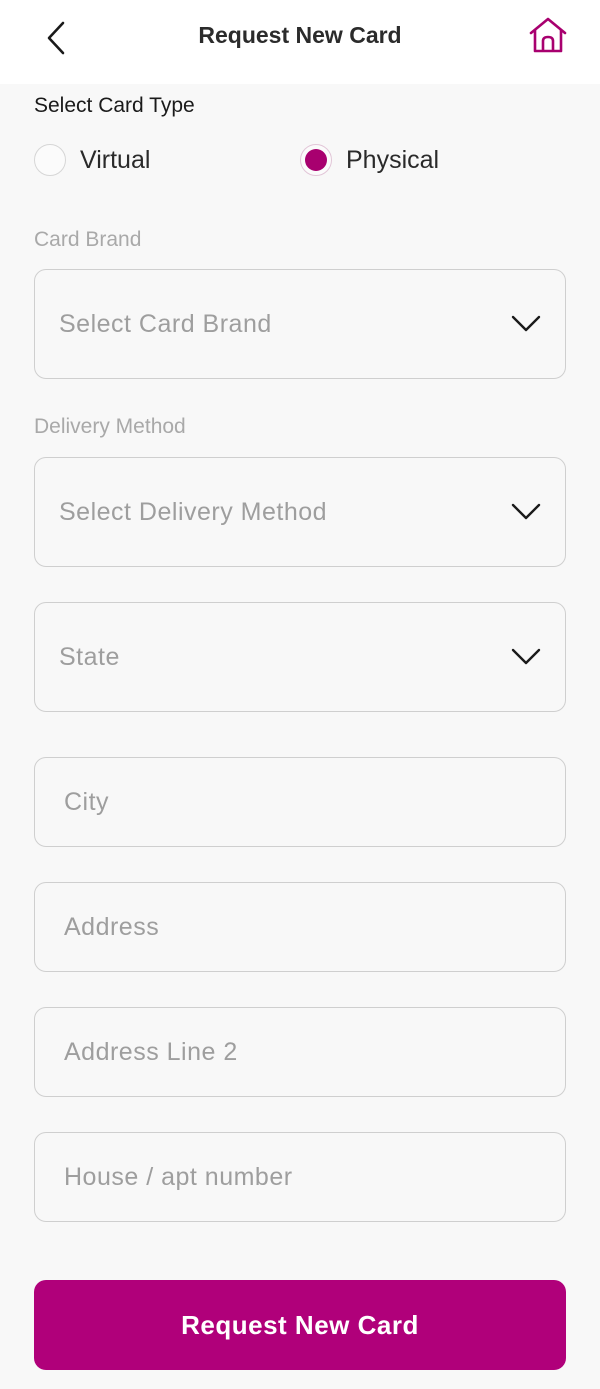 Image resolution: width=600 pixels, height=1389 pixels. Describe the element at coordinates (300, 35) in the screenshot. I see `page-title: Request New Card` at that location.